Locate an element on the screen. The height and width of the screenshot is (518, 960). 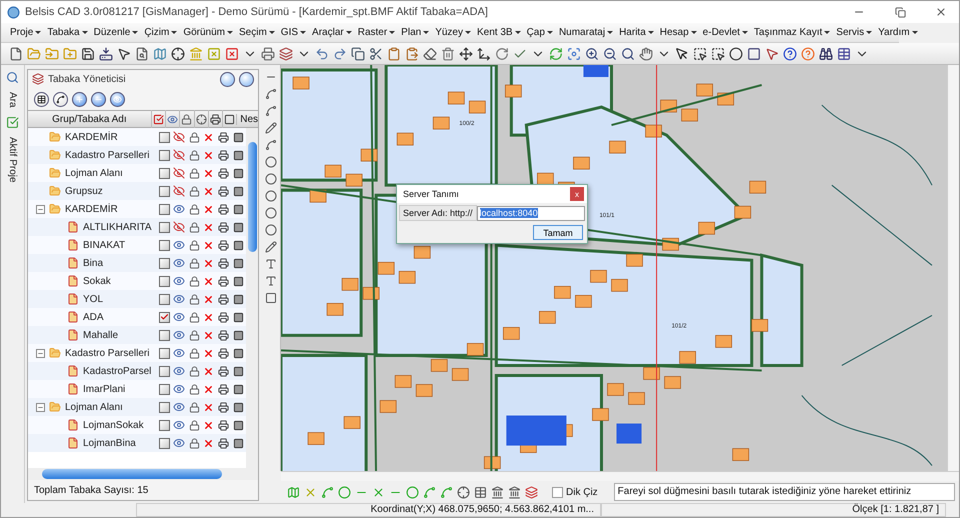
arc-icon is located at coordinates (270, 145).